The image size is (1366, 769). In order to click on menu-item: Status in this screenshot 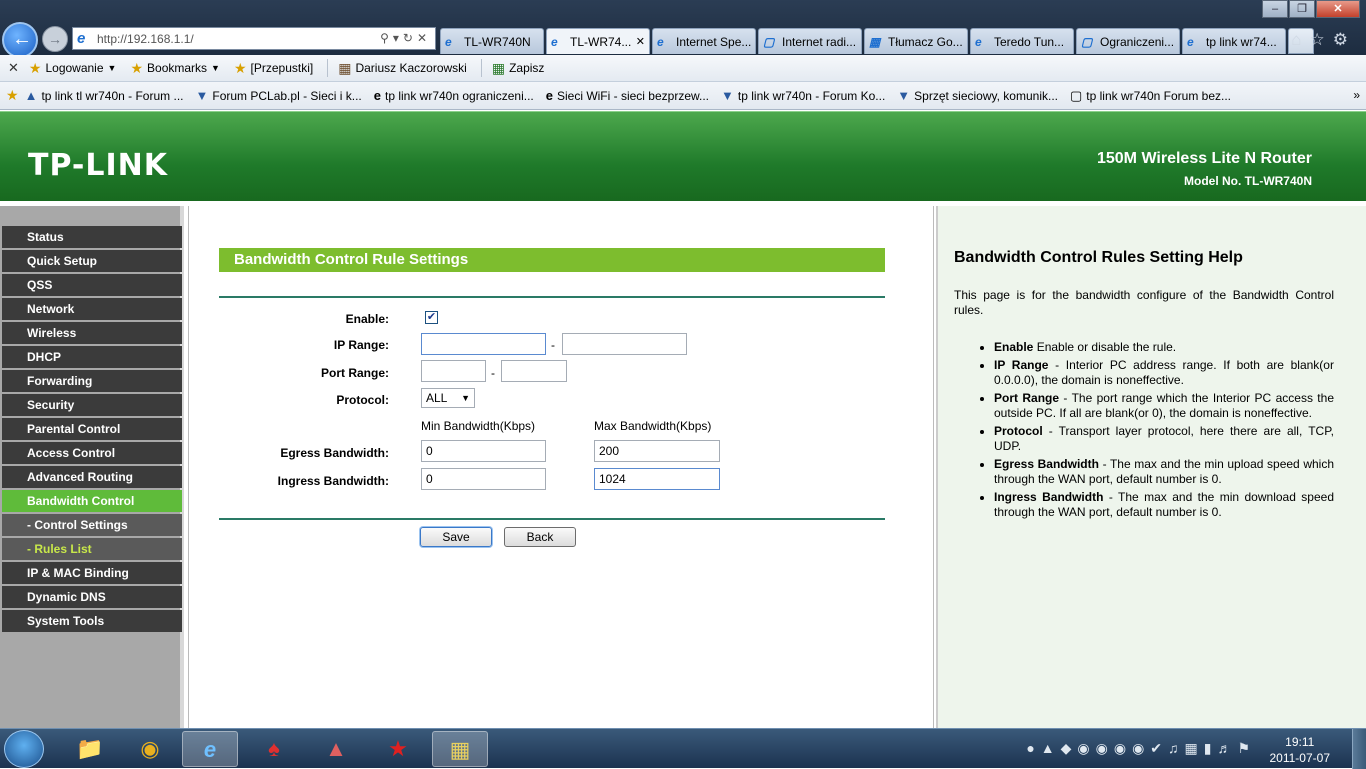, I will do `click(92, 237)`.